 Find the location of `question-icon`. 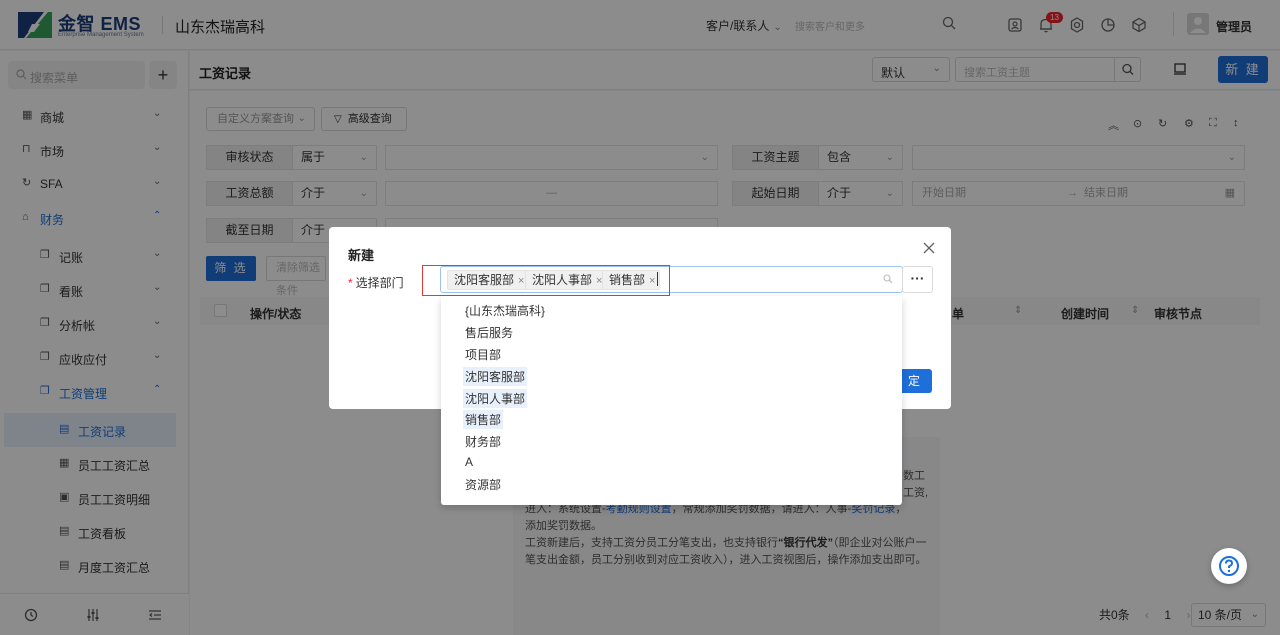

question-icon is located at coordinates (1229, 566).